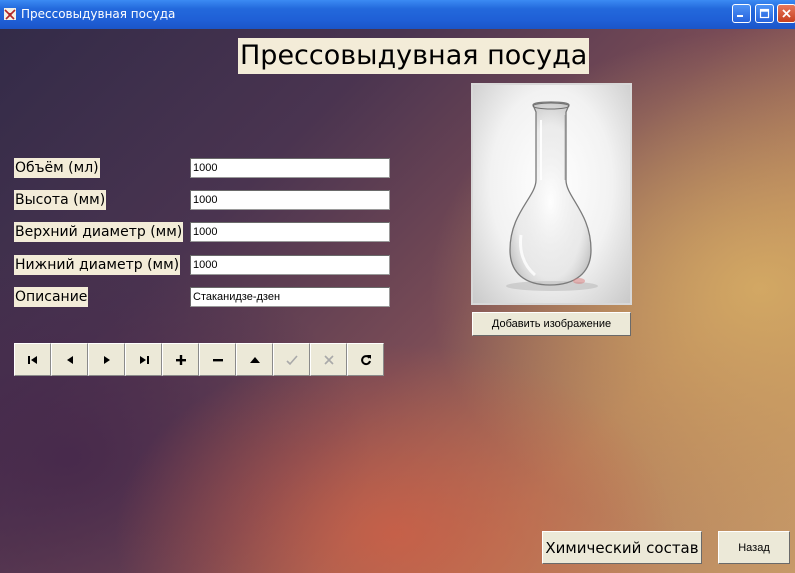  I want to click on first-record-icon, so click(32, 359).